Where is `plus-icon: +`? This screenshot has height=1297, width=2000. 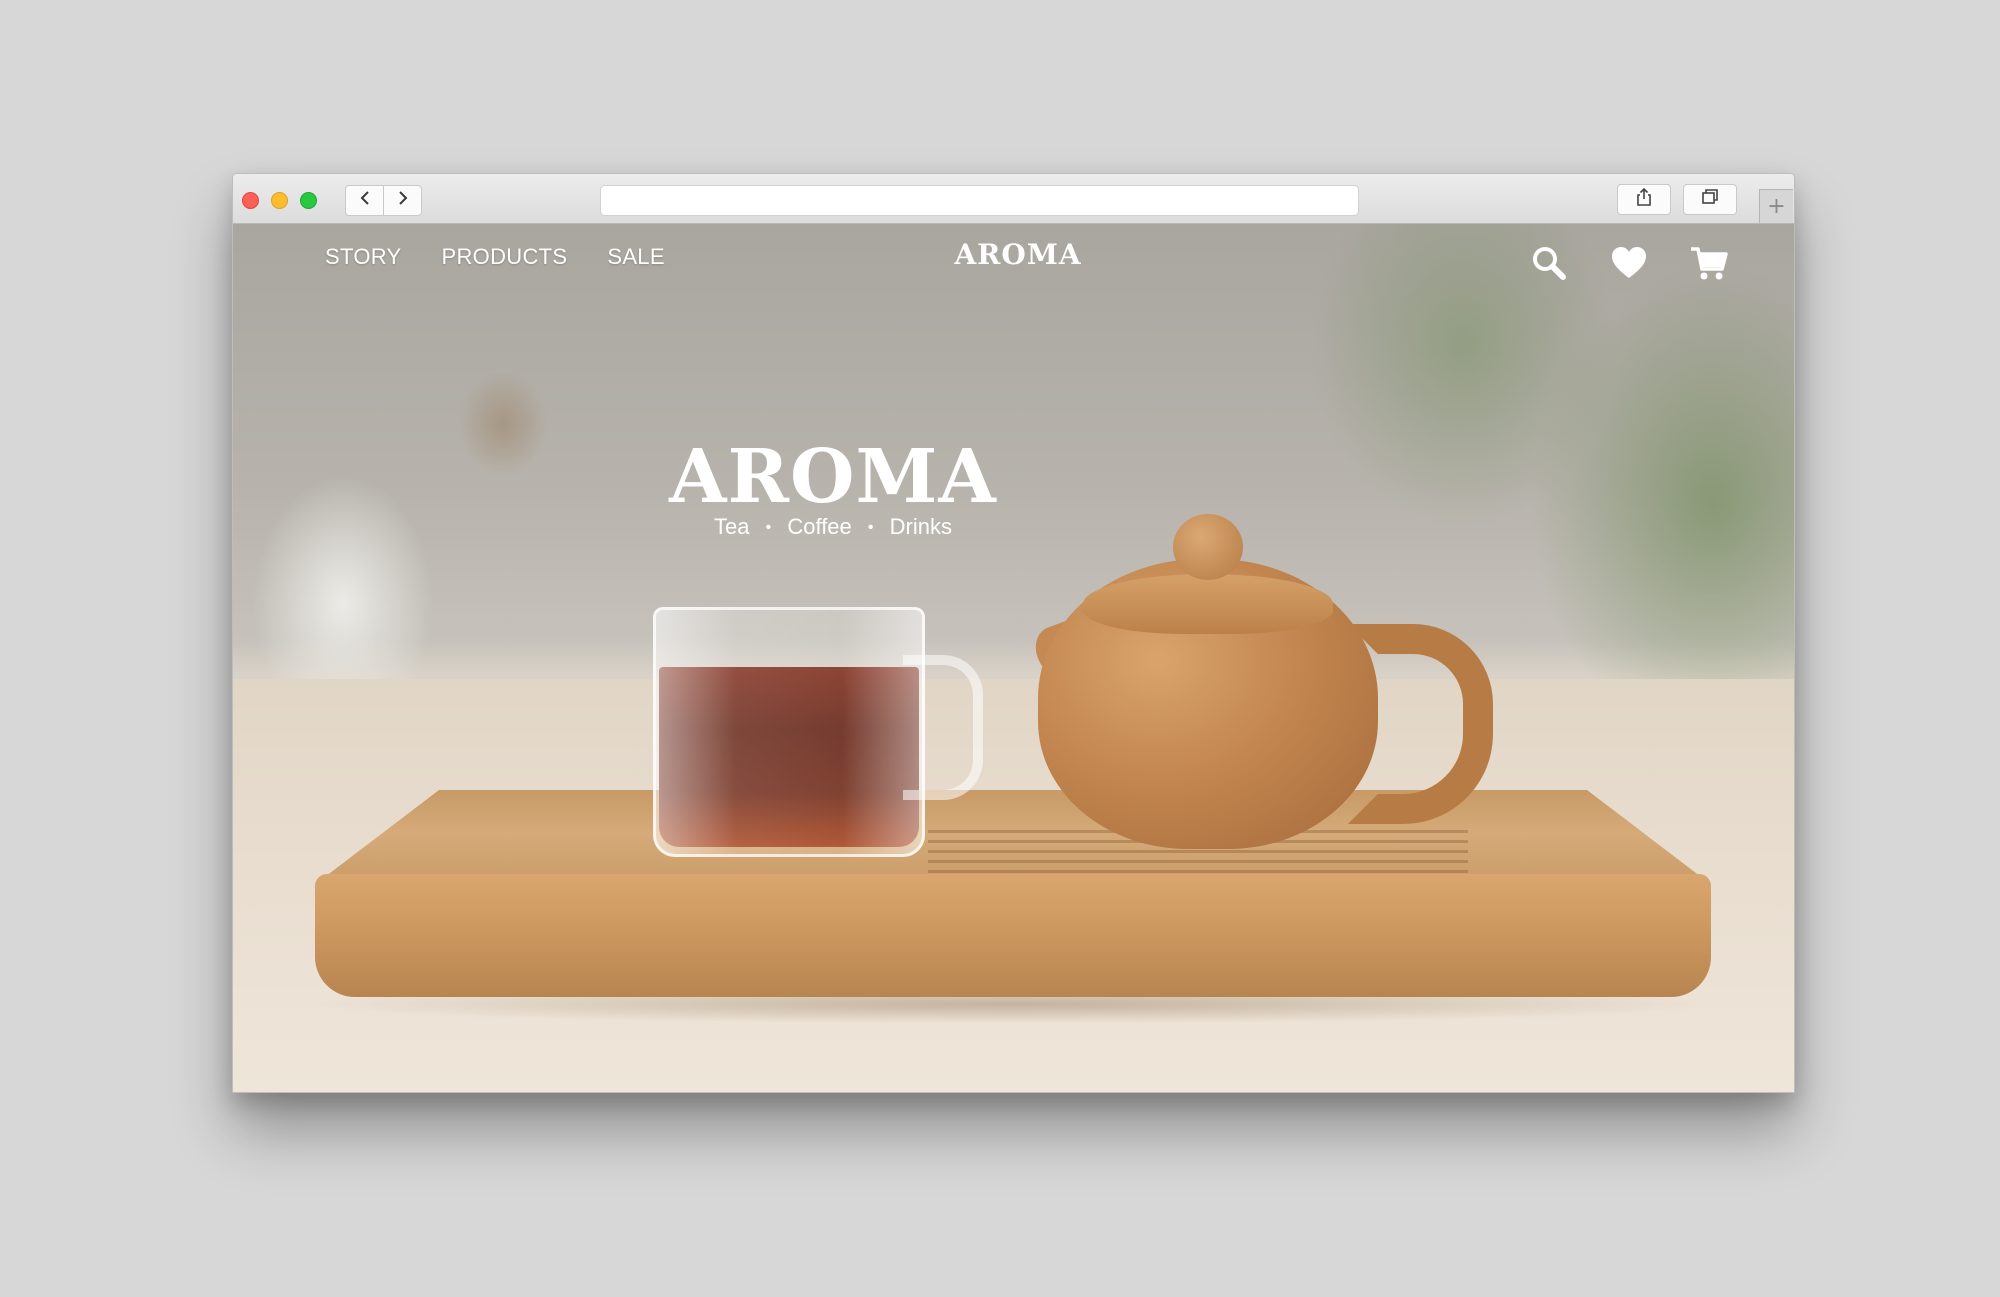
plus-icon: + is located at coordinates (1776, 206).